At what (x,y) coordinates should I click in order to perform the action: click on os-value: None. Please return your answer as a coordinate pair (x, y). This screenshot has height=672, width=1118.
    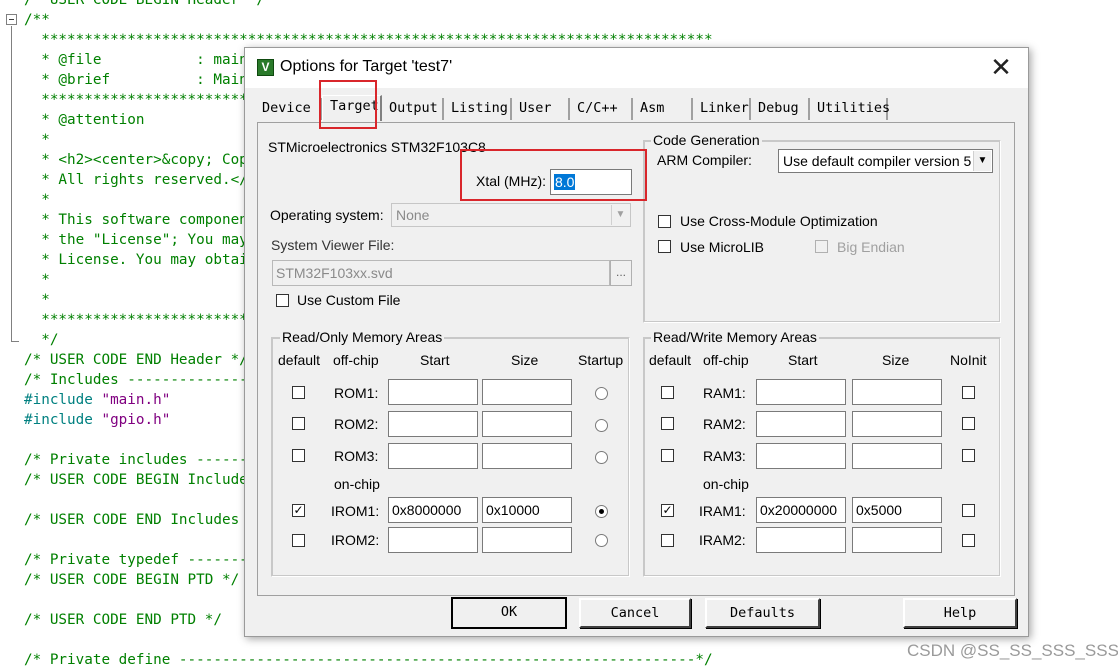
    Looking at the image, I should click on (413, 215).